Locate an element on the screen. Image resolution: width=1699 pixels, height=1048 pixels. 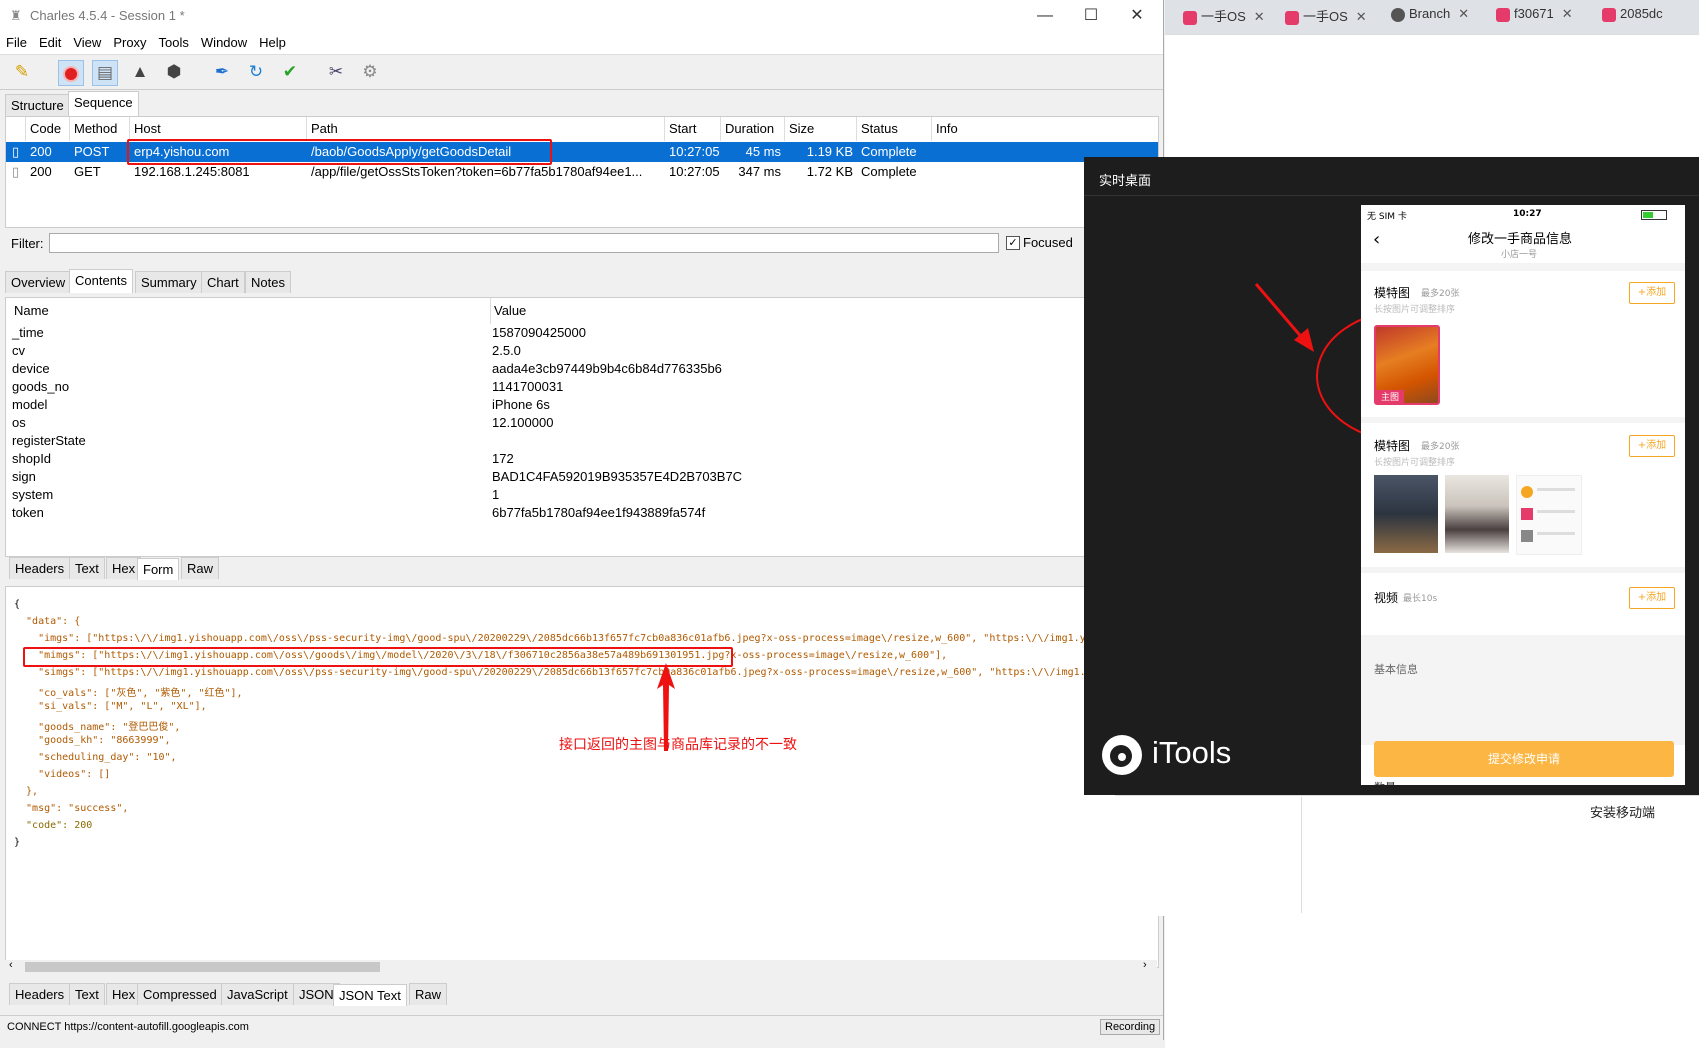
form-row: system 1 is located at coordinates (582, 495).